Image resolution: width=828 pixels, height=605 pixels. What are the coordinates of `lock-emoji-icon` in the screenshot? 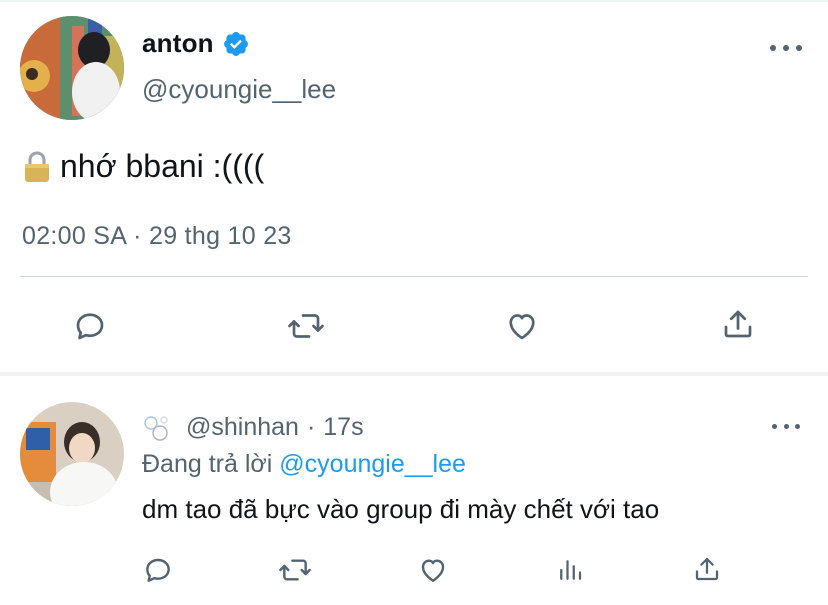 It's located at (37, 166).